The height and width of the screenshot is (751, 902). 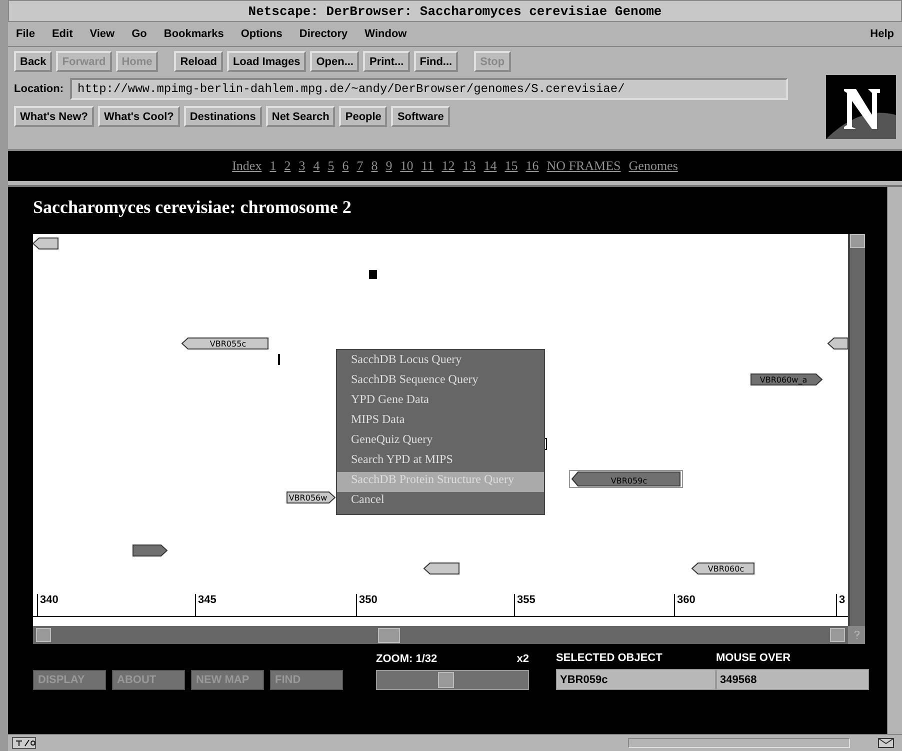 I want to click on mouse-over-field: 349568, so click(x=792, y=679).